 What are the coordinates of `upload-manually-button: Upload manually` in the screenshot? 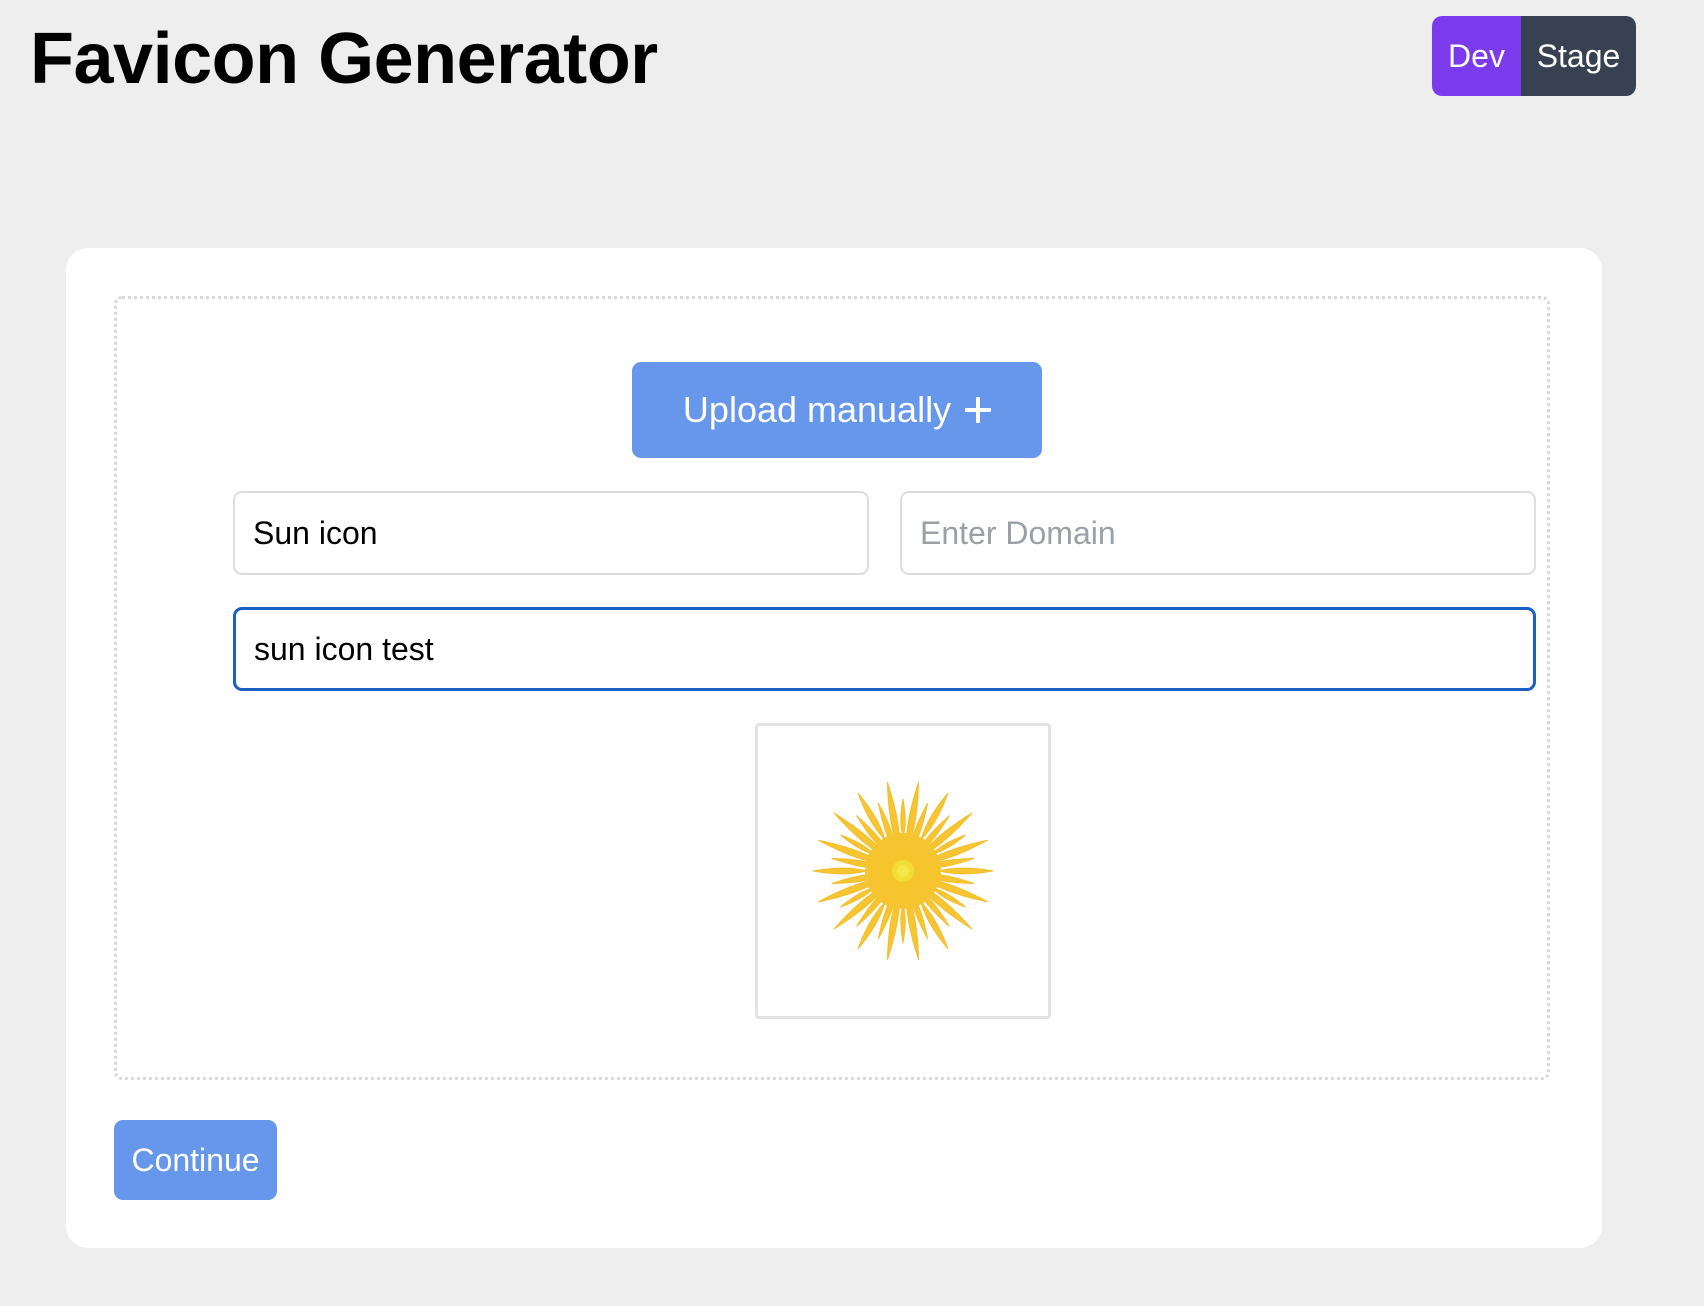 It's located at (837, 410).